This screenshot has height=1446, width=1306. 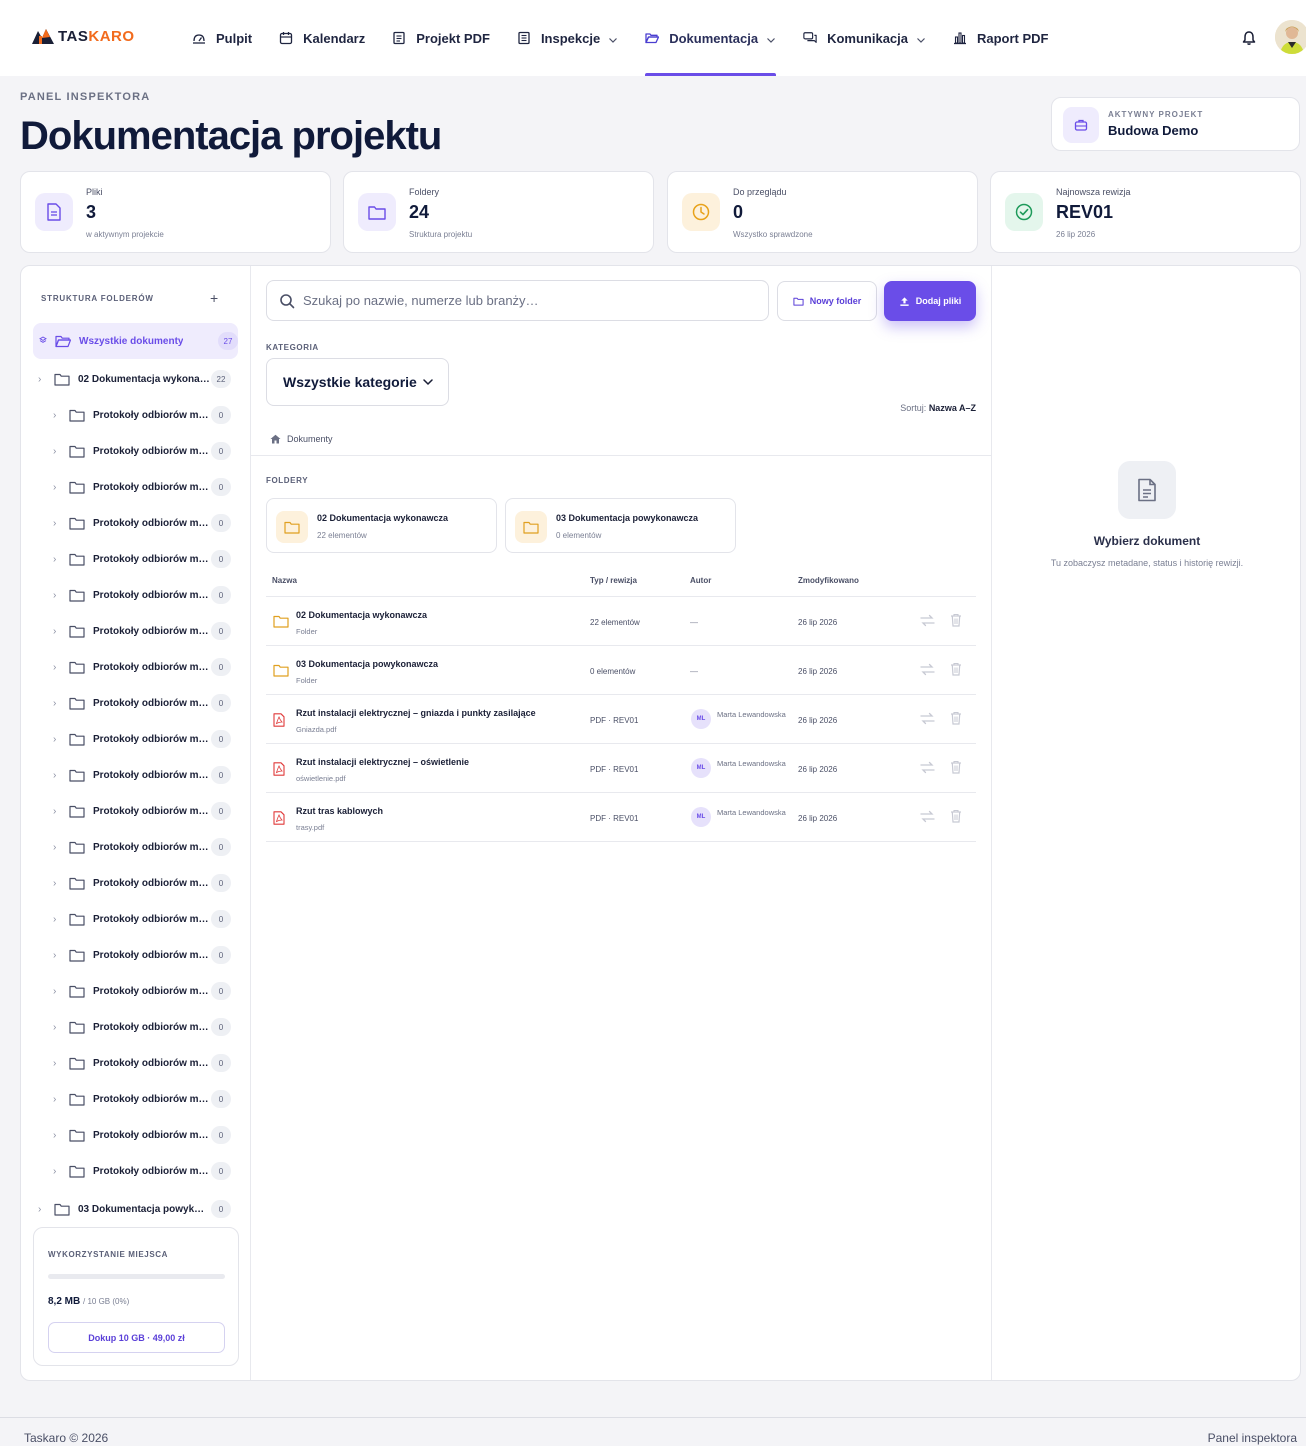 What do you see at coordinates (827, 301) in the screenshot?
I see `new-folder-button: Nowy folder` at bounding box center [827, 301].